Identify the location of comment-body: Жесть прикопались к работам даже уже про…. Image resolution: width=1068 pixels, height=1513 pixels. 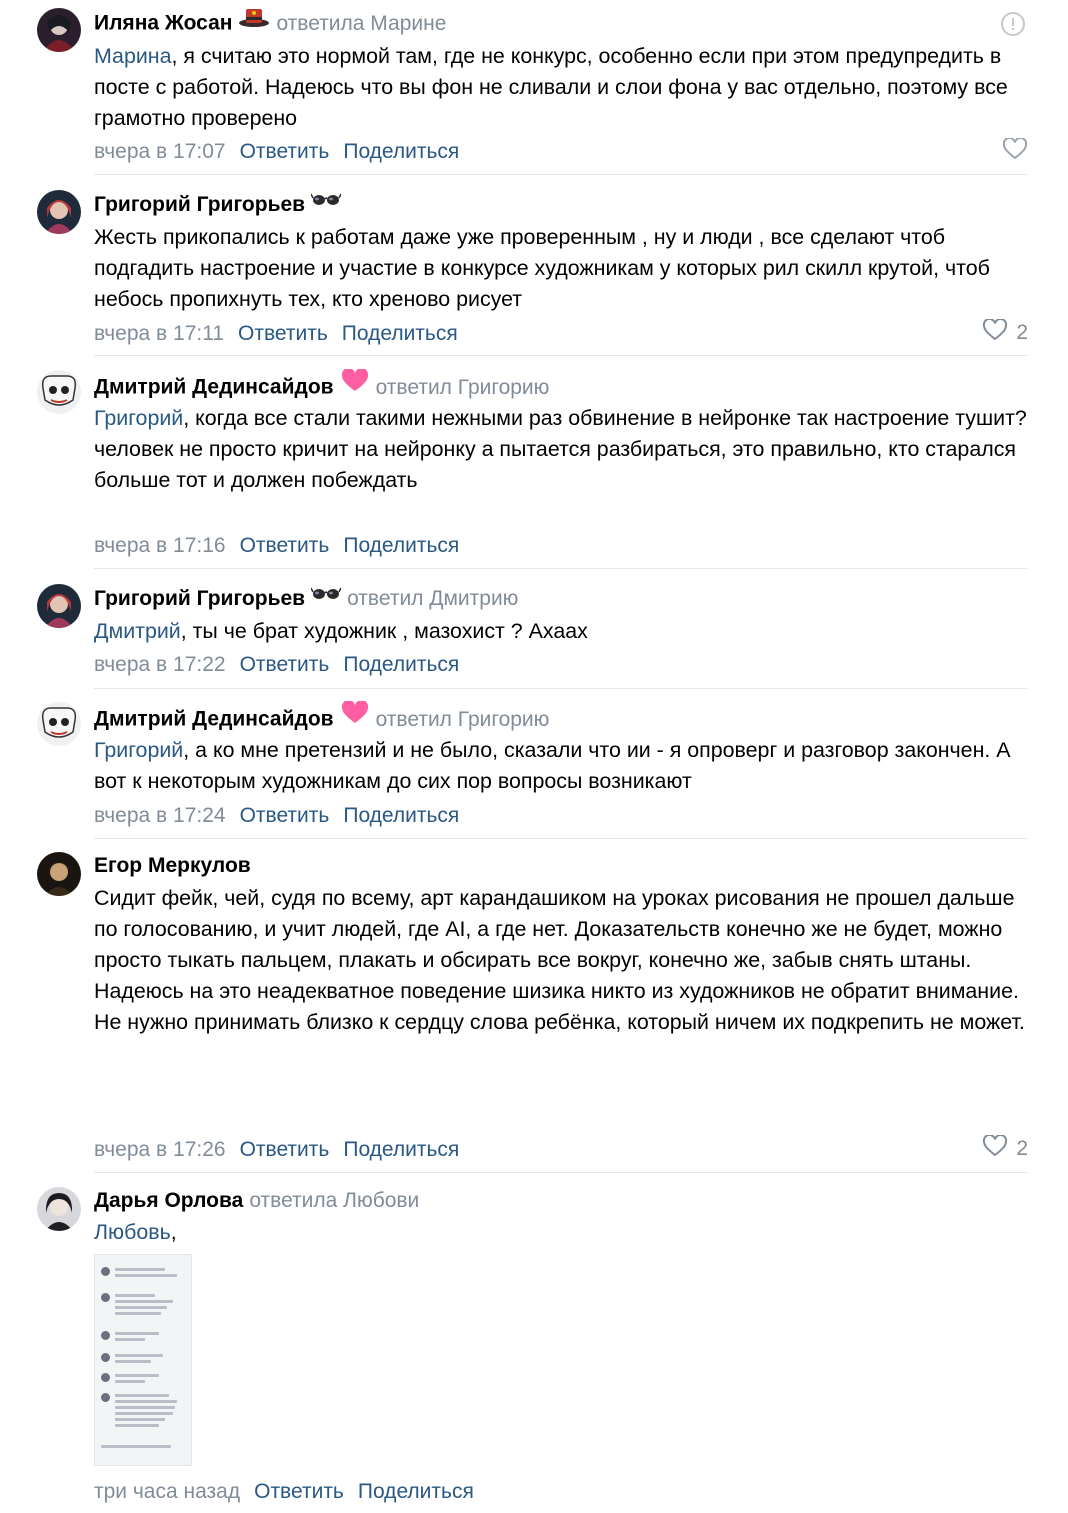
(542, 268).